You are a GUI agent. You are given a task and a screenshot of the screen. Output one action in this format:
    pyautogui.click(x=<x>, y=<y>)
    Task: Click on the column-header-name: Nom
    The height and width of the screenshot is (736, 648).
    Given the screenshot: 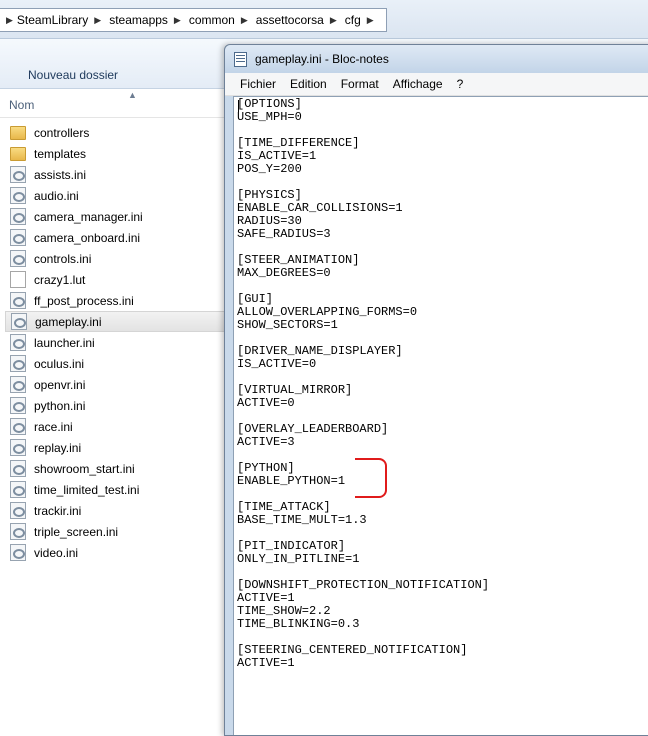 What is the action you would take?
    pyautogui.click(x=21, y=105)
    